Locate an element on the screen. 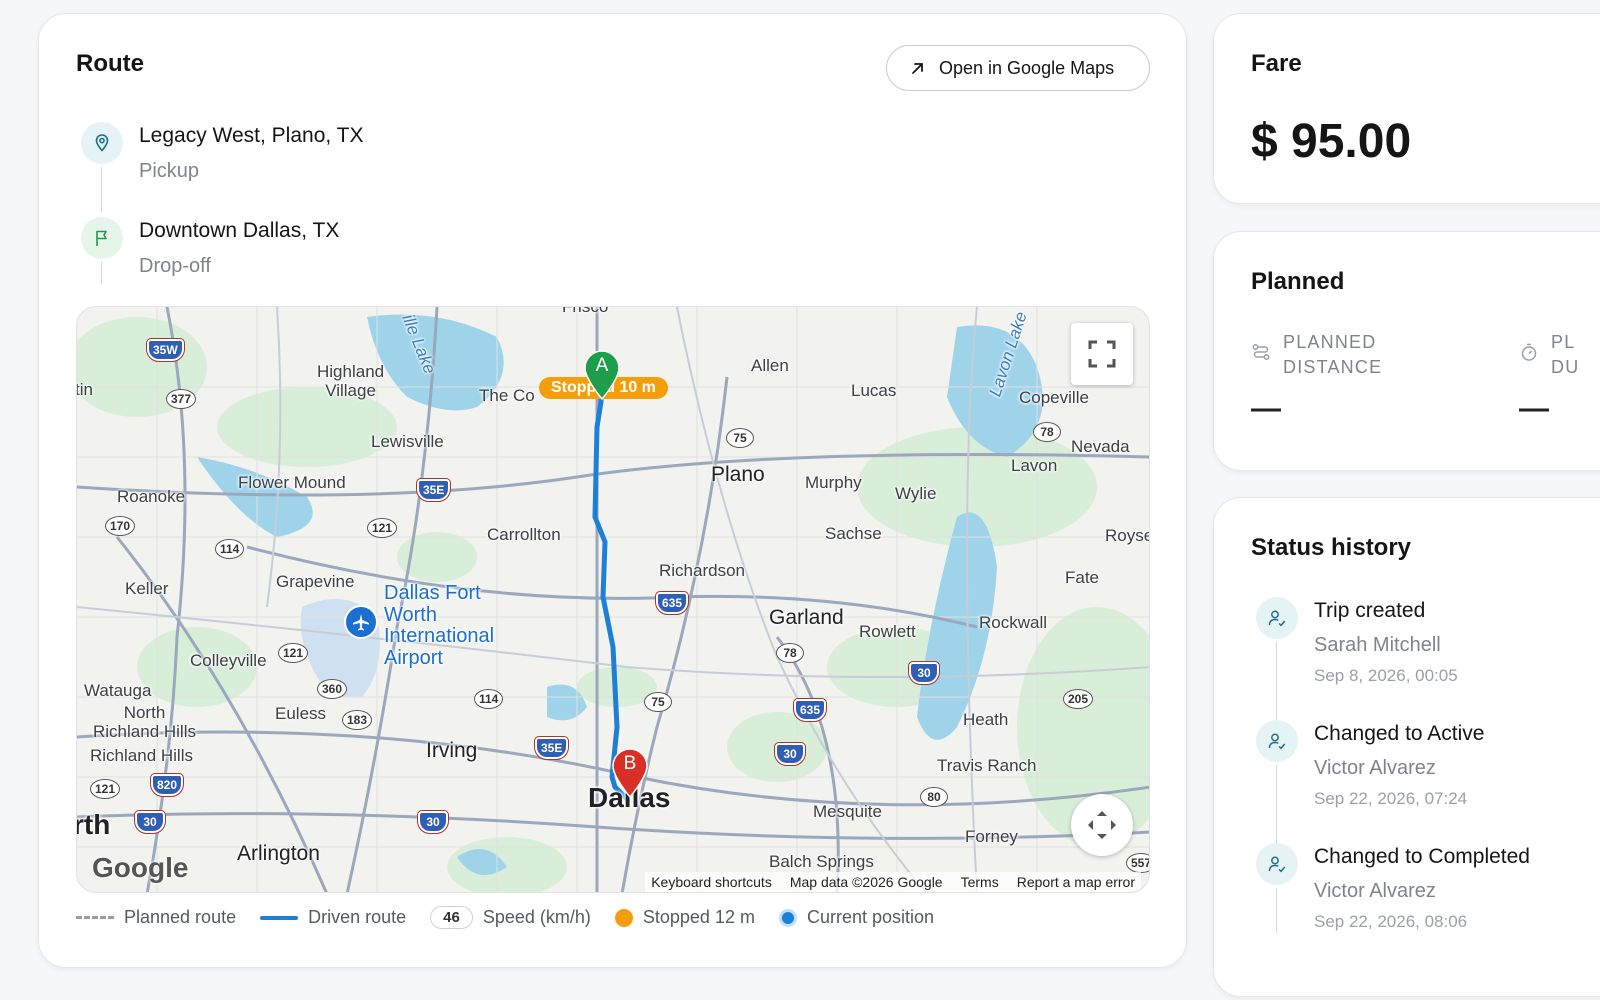  dropoff-role: Drop-off is located at coordinates (175, 266).